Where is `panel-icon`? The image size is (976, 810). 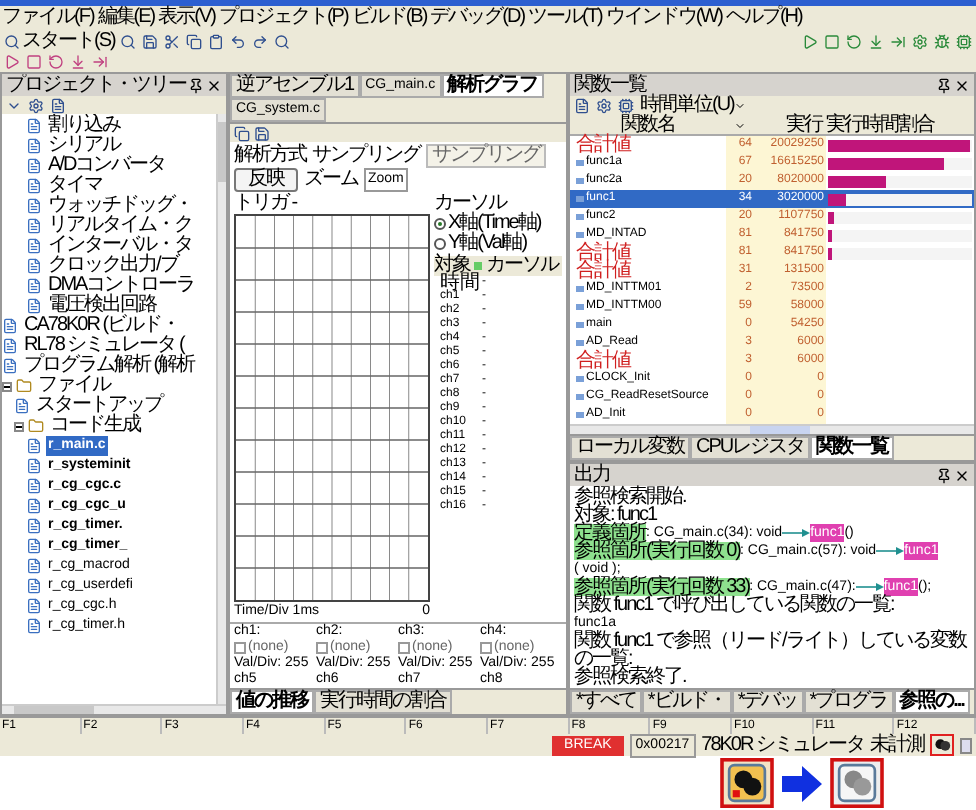
panel-icon is located at coordinates (966, 745).